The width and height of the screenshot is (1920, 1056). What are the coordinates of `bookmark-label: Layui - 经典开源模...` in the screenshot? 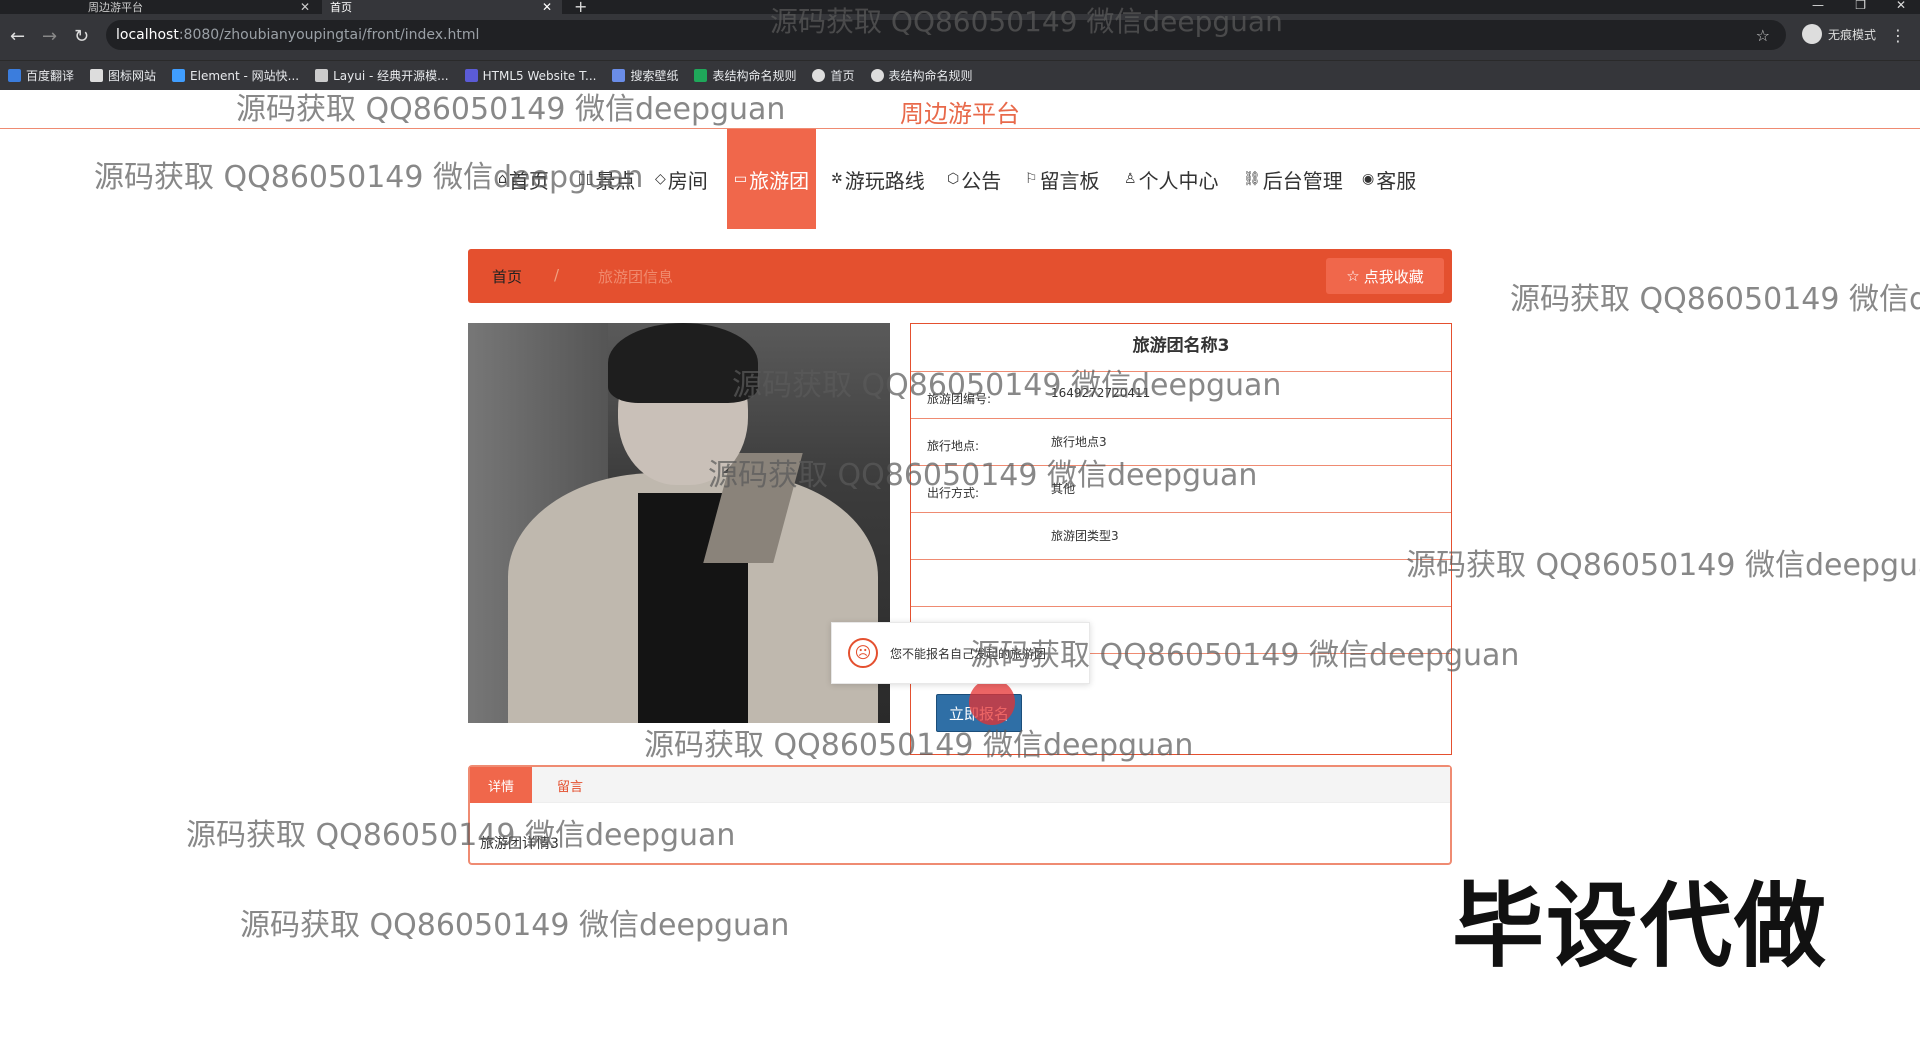 It's located at (391, 76).